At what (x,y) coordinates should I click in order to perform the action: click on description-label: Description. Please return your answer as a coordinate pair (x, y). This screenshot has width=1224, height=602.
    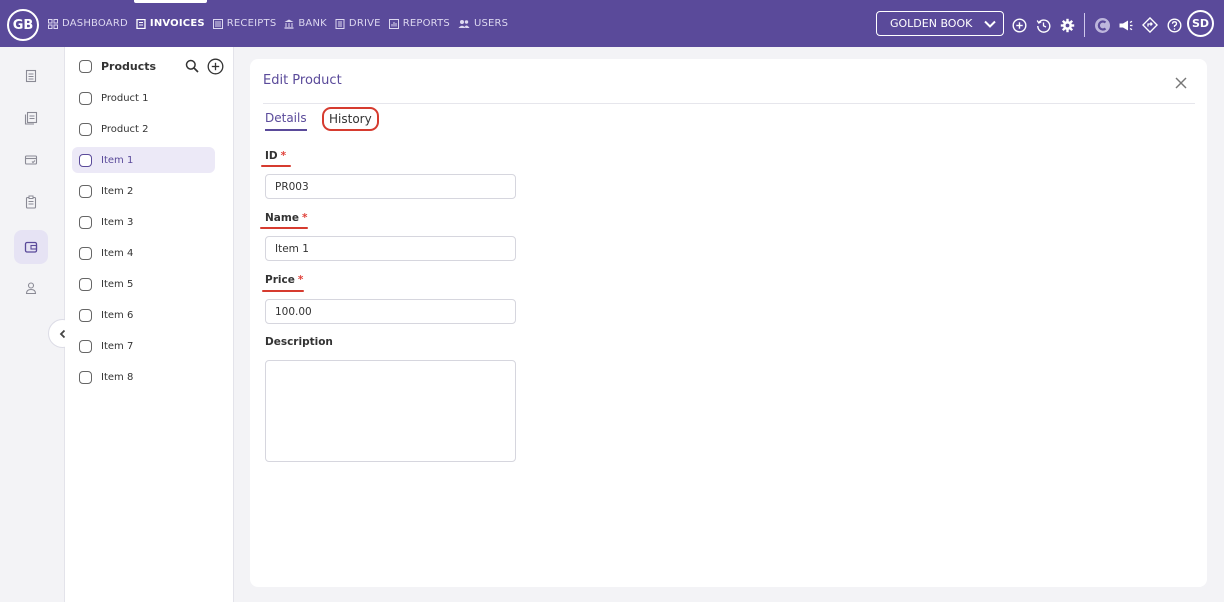
    Looking at the image, I should click on (299, 342).